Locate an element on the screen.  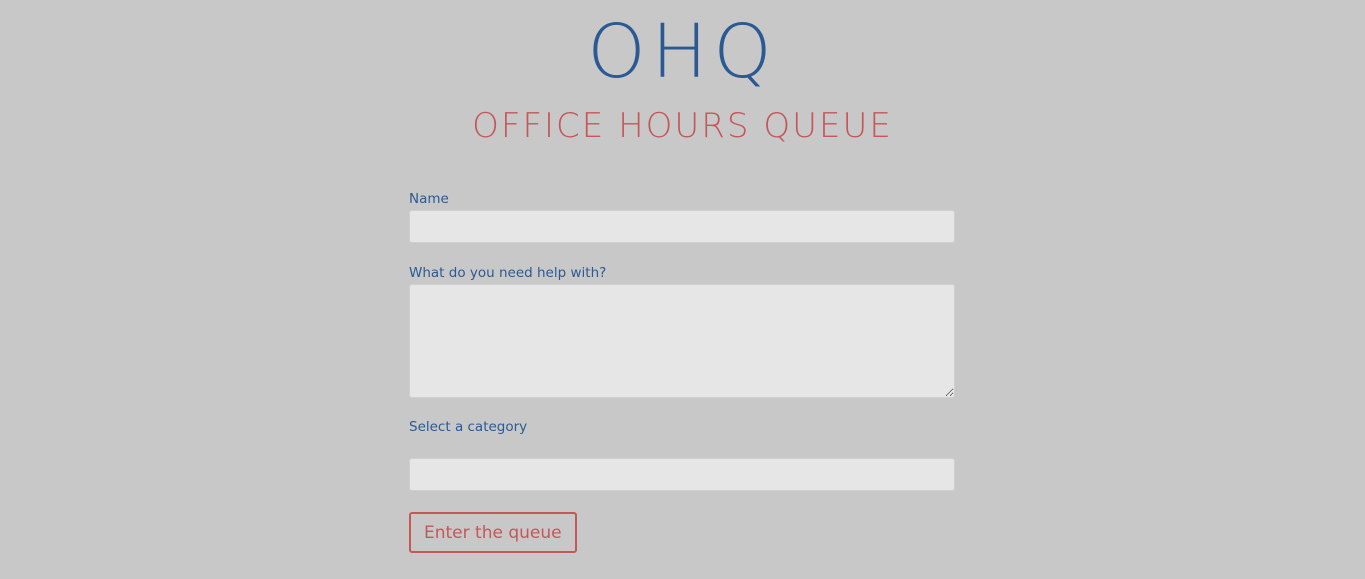
name-label: Name is located at coordinates (429, 199).